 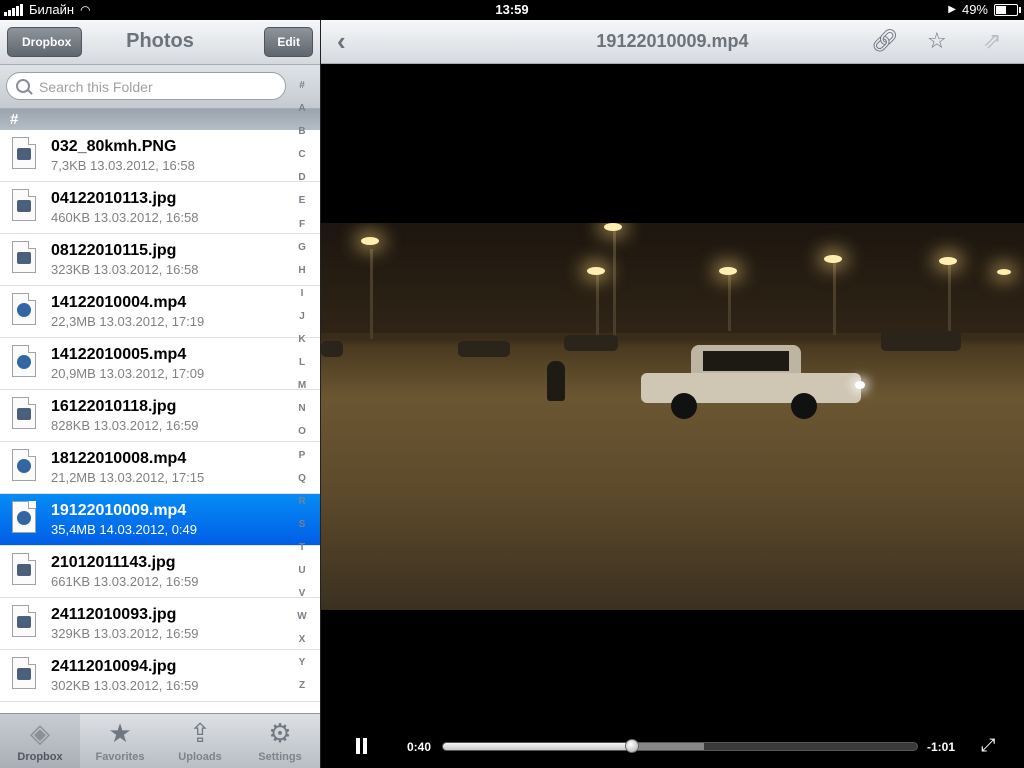 What do you see at coordinates (125, 633) in the screenshot?
I see `file-meta: 329KB 13.03.2012, 16:59` at bounding box center [125, 633].